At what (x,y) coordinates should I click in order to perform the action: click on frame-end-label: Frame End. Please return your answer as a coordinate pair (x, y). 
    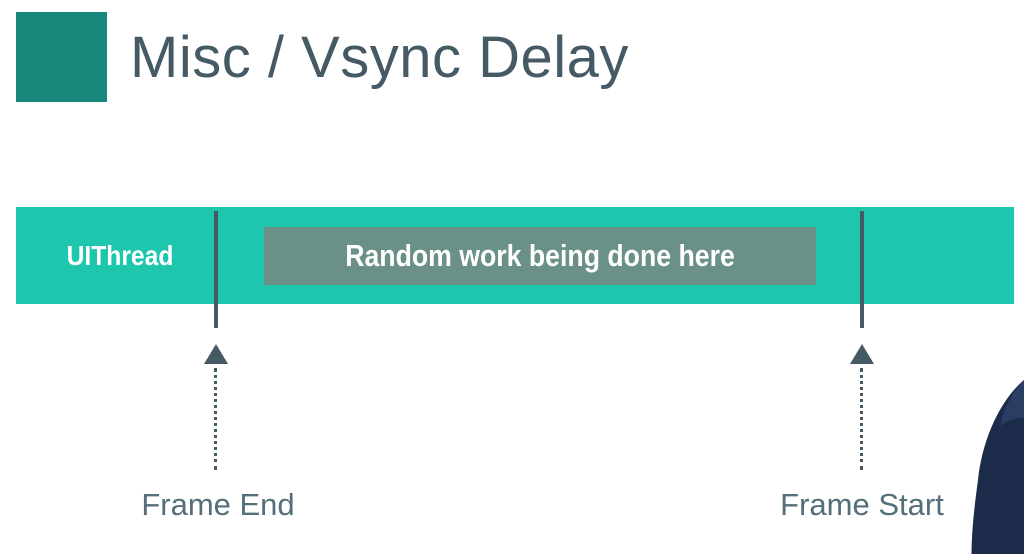
    Looking at the image, I should click on (218, 504).